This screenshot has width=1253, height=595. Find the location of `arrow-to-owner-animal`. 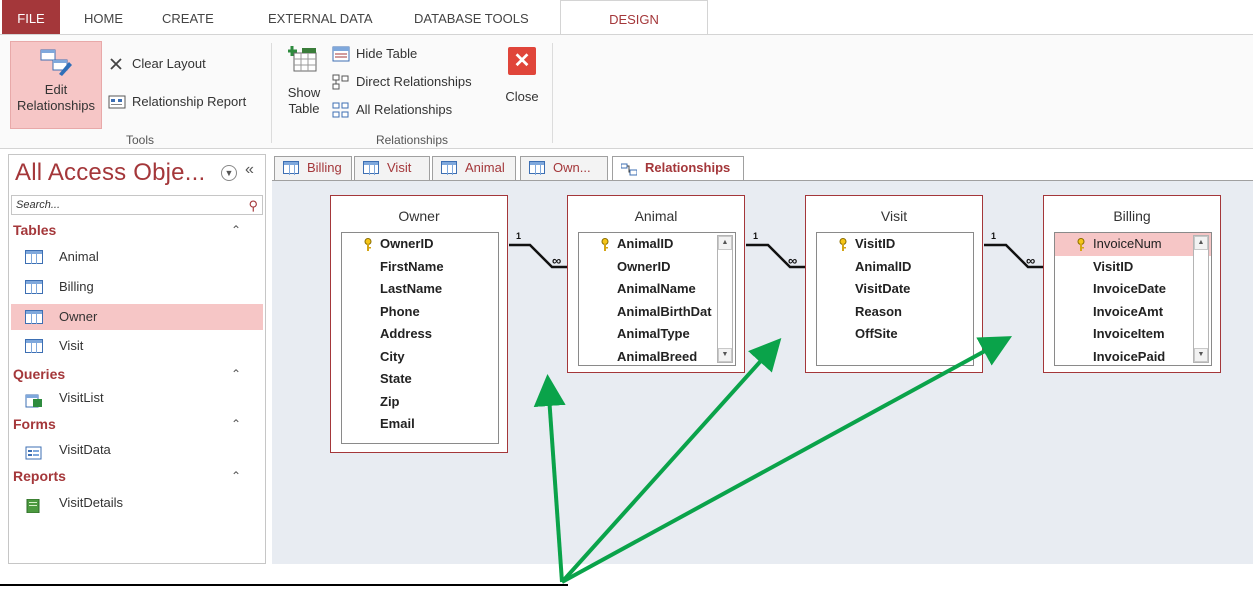

arrow-to-owner-animal is located at coordinates (549, 478).